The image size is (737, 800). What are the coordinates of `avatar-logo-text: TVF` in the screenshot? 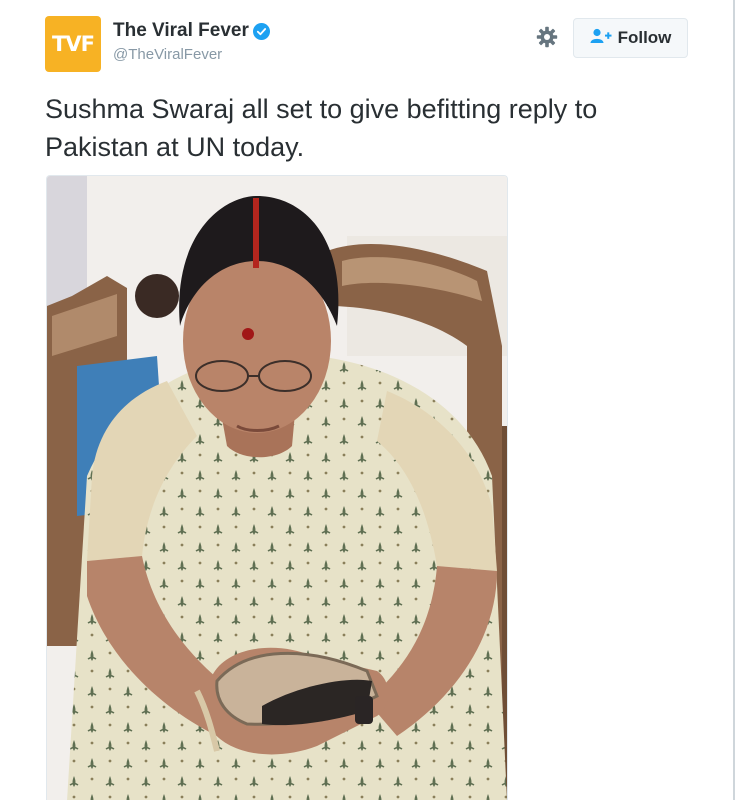 It's located at (73, 44).